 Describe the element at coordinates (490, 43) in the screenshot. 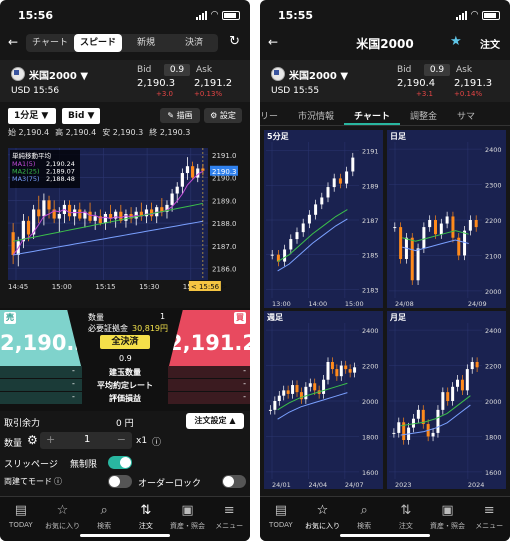

I see `order-button: 注文` at that location.